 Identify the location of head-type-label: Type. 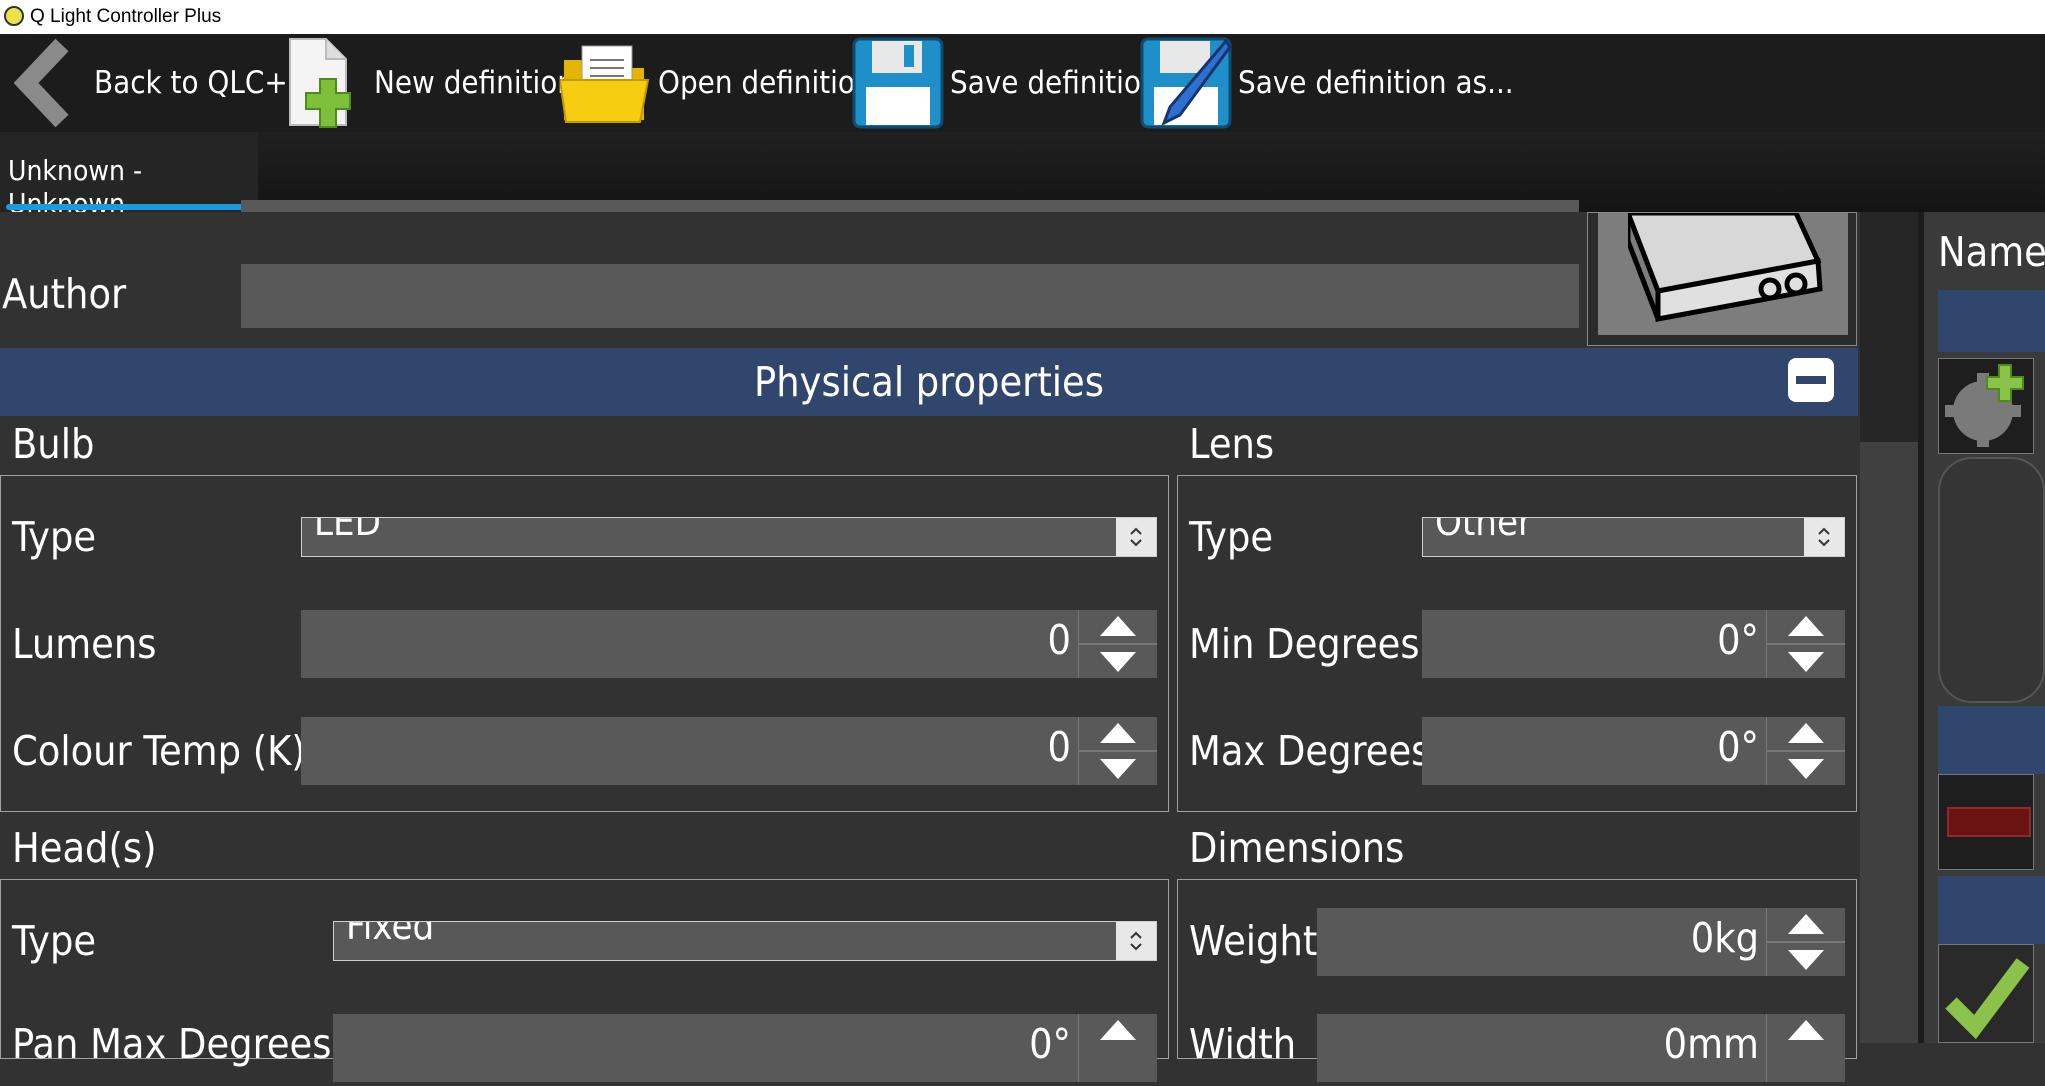
(54, 941).